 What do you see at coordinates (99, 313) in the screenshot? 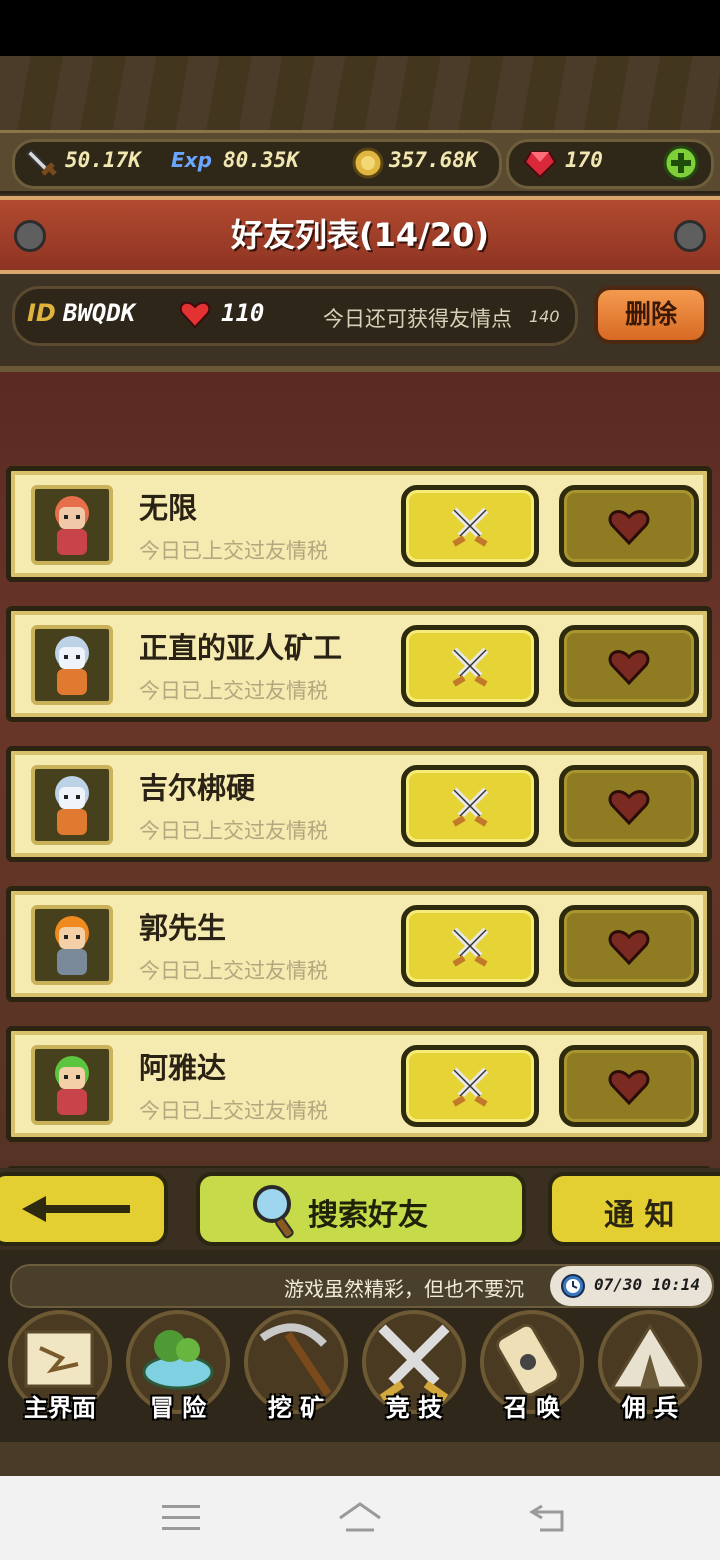
I see `player-id: BWQDK` at bounding box center [99, 313].